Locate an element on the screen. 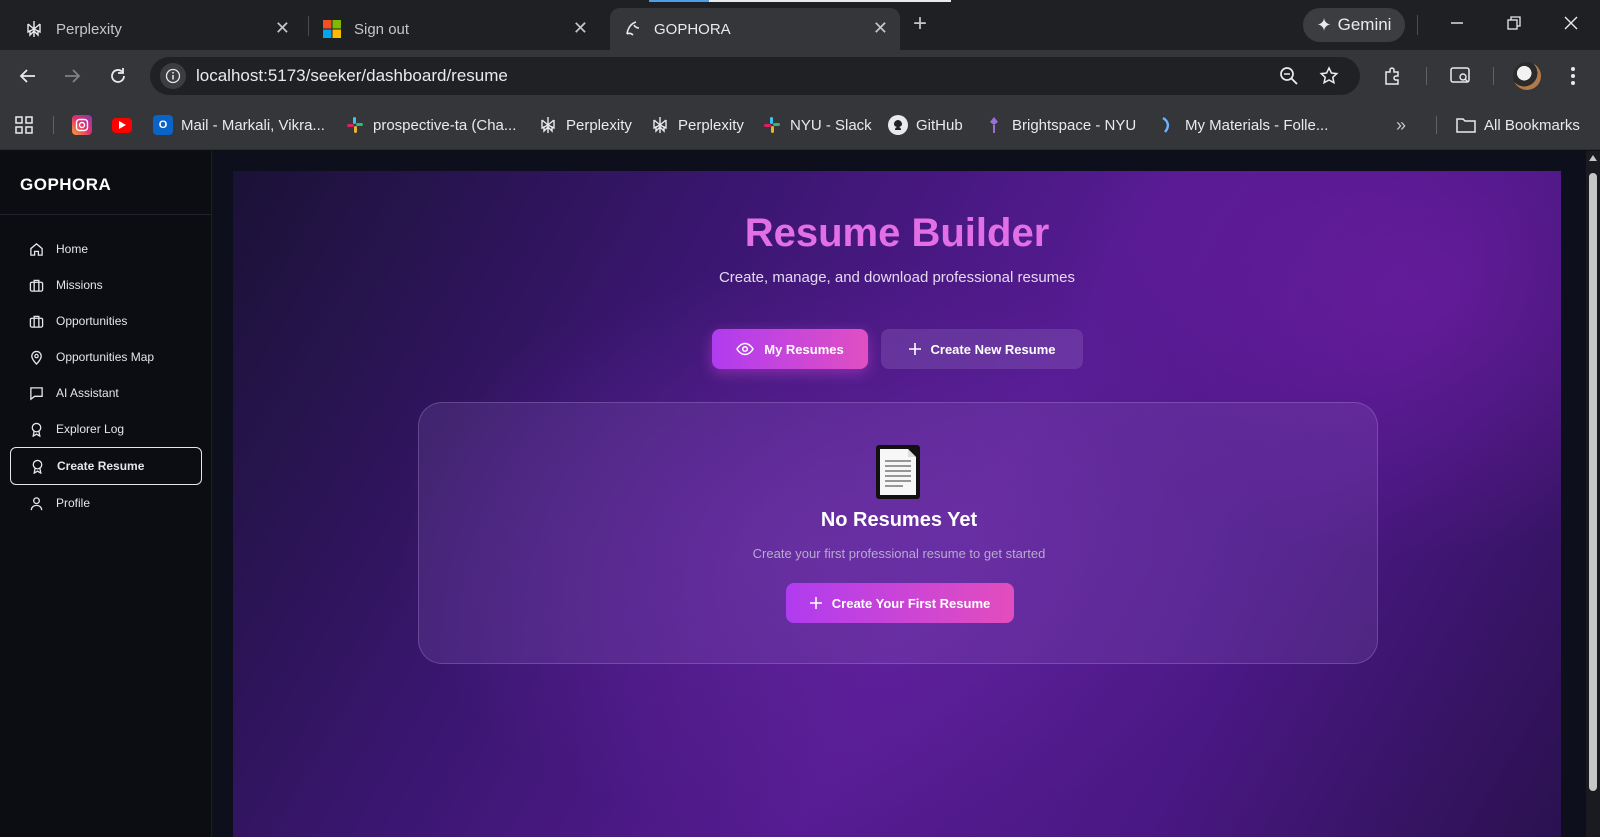 Image resolution: width=1600 pixels, height=837 pixels. gophora-icon is located at coordinates (632, 29).